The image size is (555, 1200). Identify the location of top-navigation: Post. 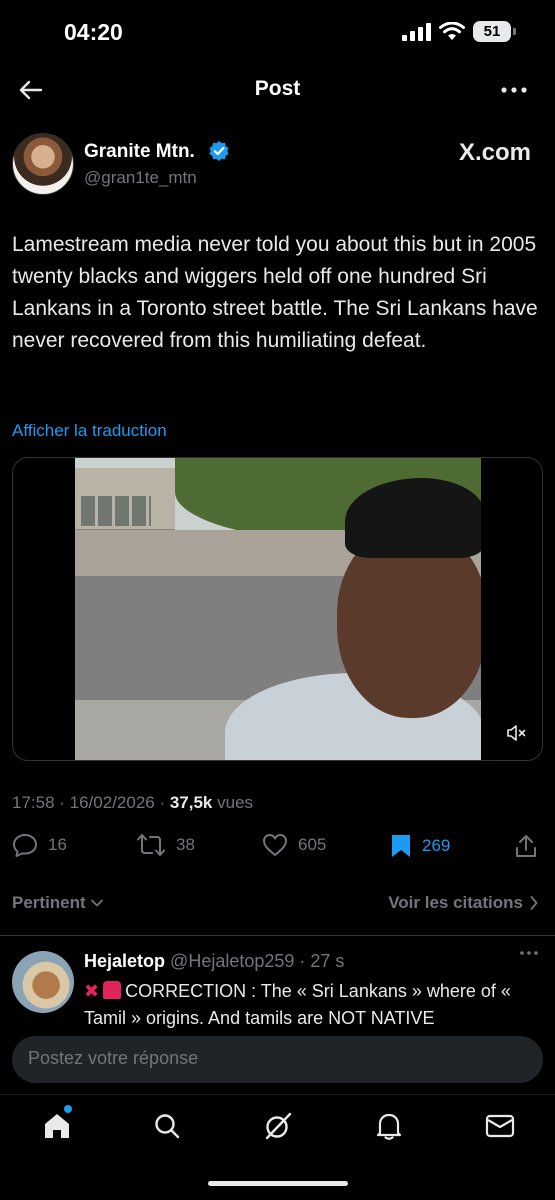
(277, 90).